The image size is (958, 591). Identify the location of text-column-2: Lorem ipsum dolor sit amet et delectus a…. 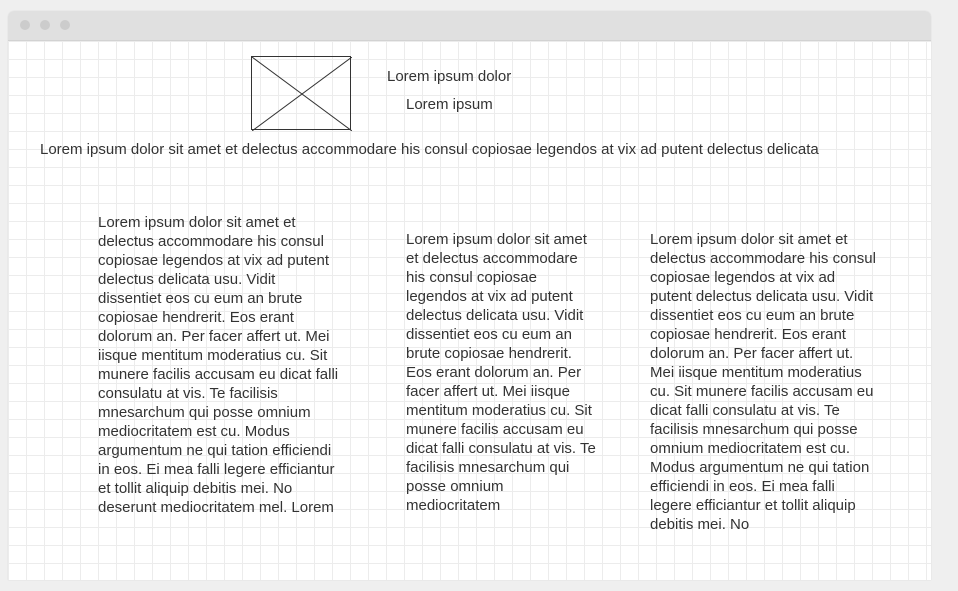
(501, 372).